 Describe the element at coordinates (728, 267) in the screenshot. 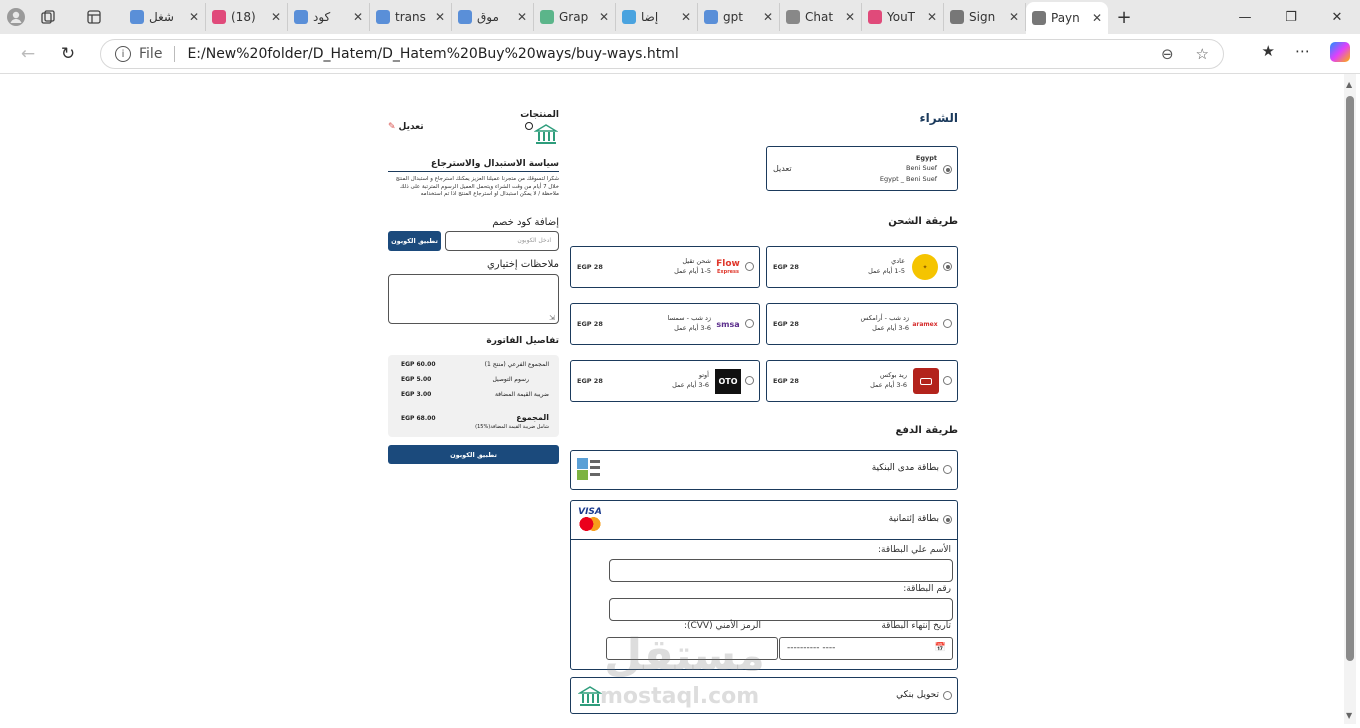

I see `flow-express-logo: Flow Express` at that location.